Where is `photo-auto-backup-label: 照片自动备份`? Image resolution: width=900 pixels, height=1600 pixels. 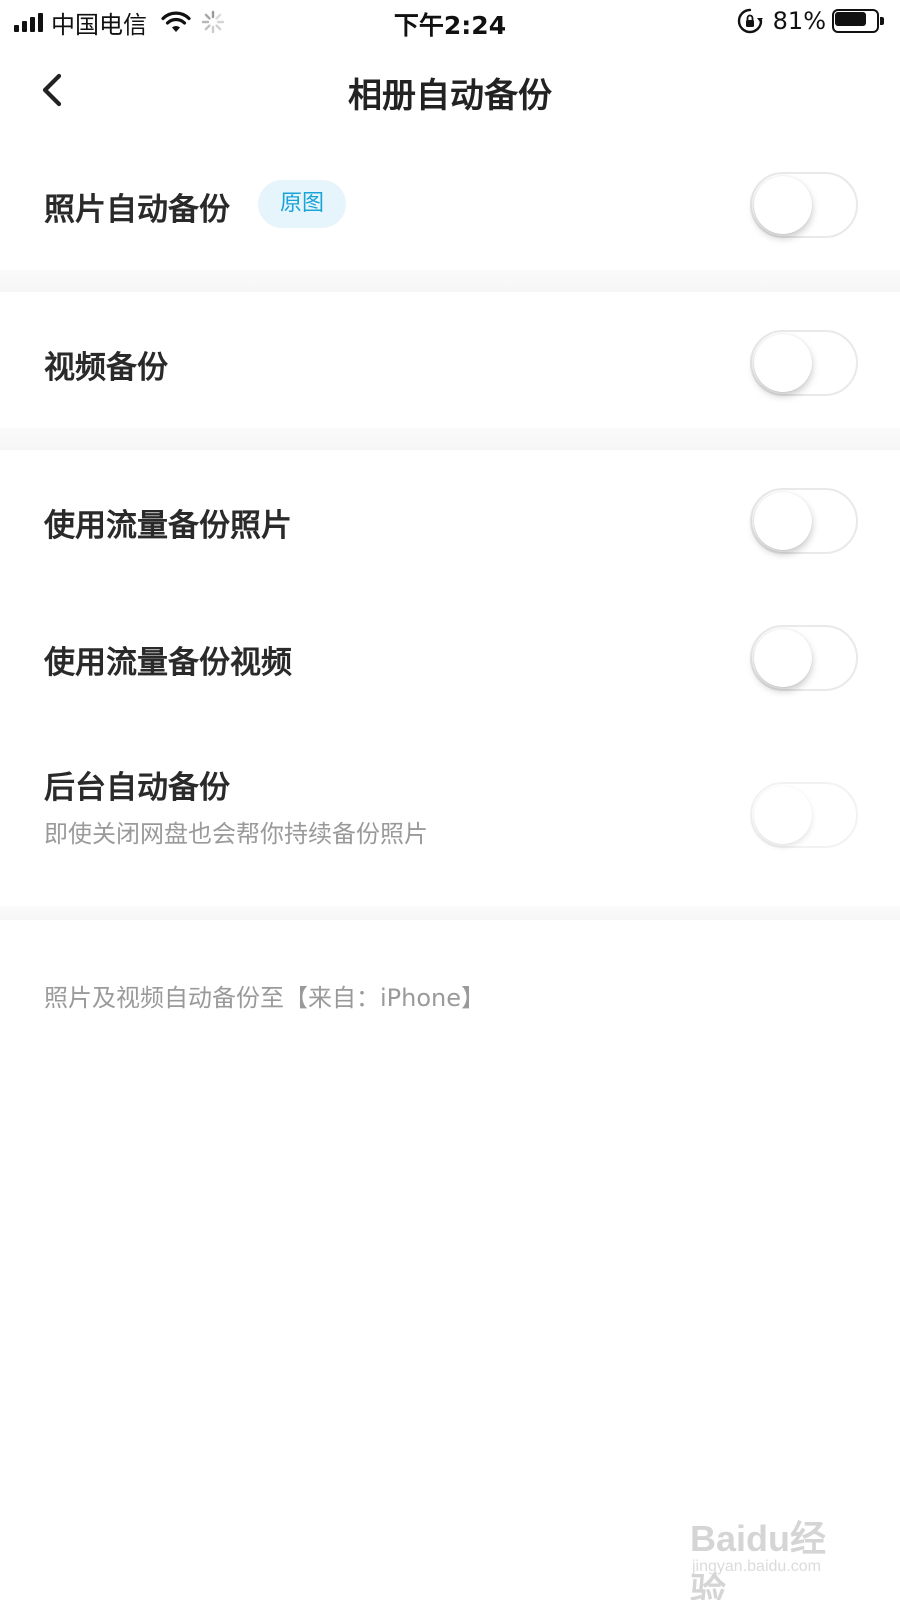 photo-auto-backup-label: 照片自动备份 is located at coordinates (137, 210).